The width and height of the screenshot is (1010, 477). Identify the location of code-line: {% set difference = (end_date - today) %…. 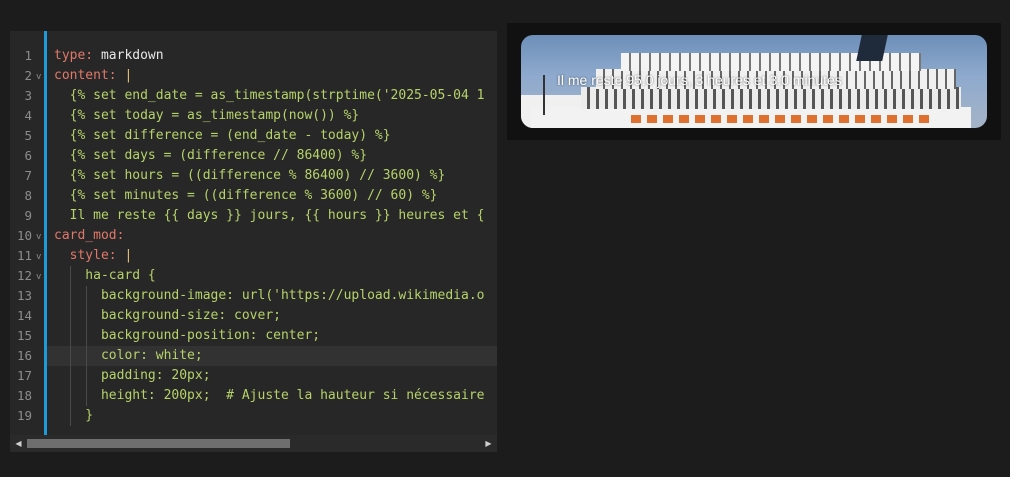
(272, 136).